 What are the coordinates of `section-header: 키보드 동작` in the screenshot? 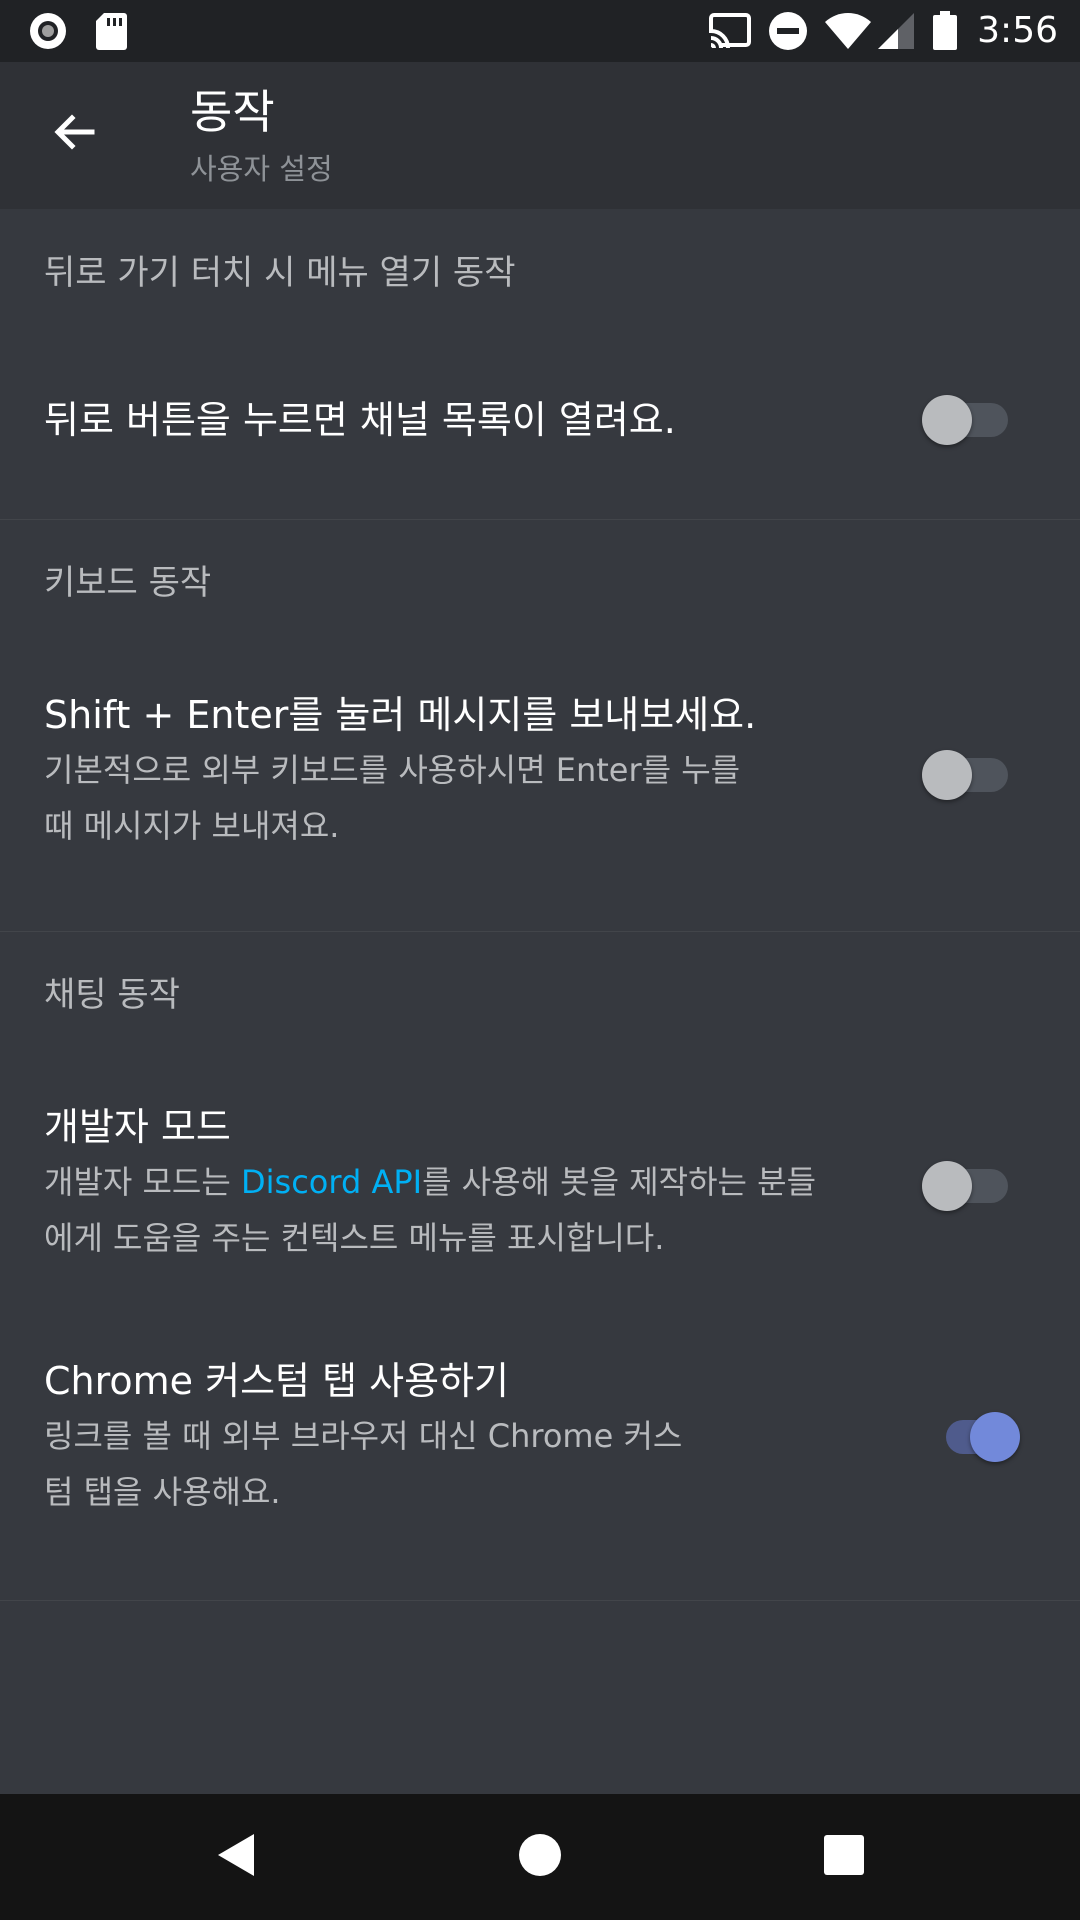 It's located at (128, 583).